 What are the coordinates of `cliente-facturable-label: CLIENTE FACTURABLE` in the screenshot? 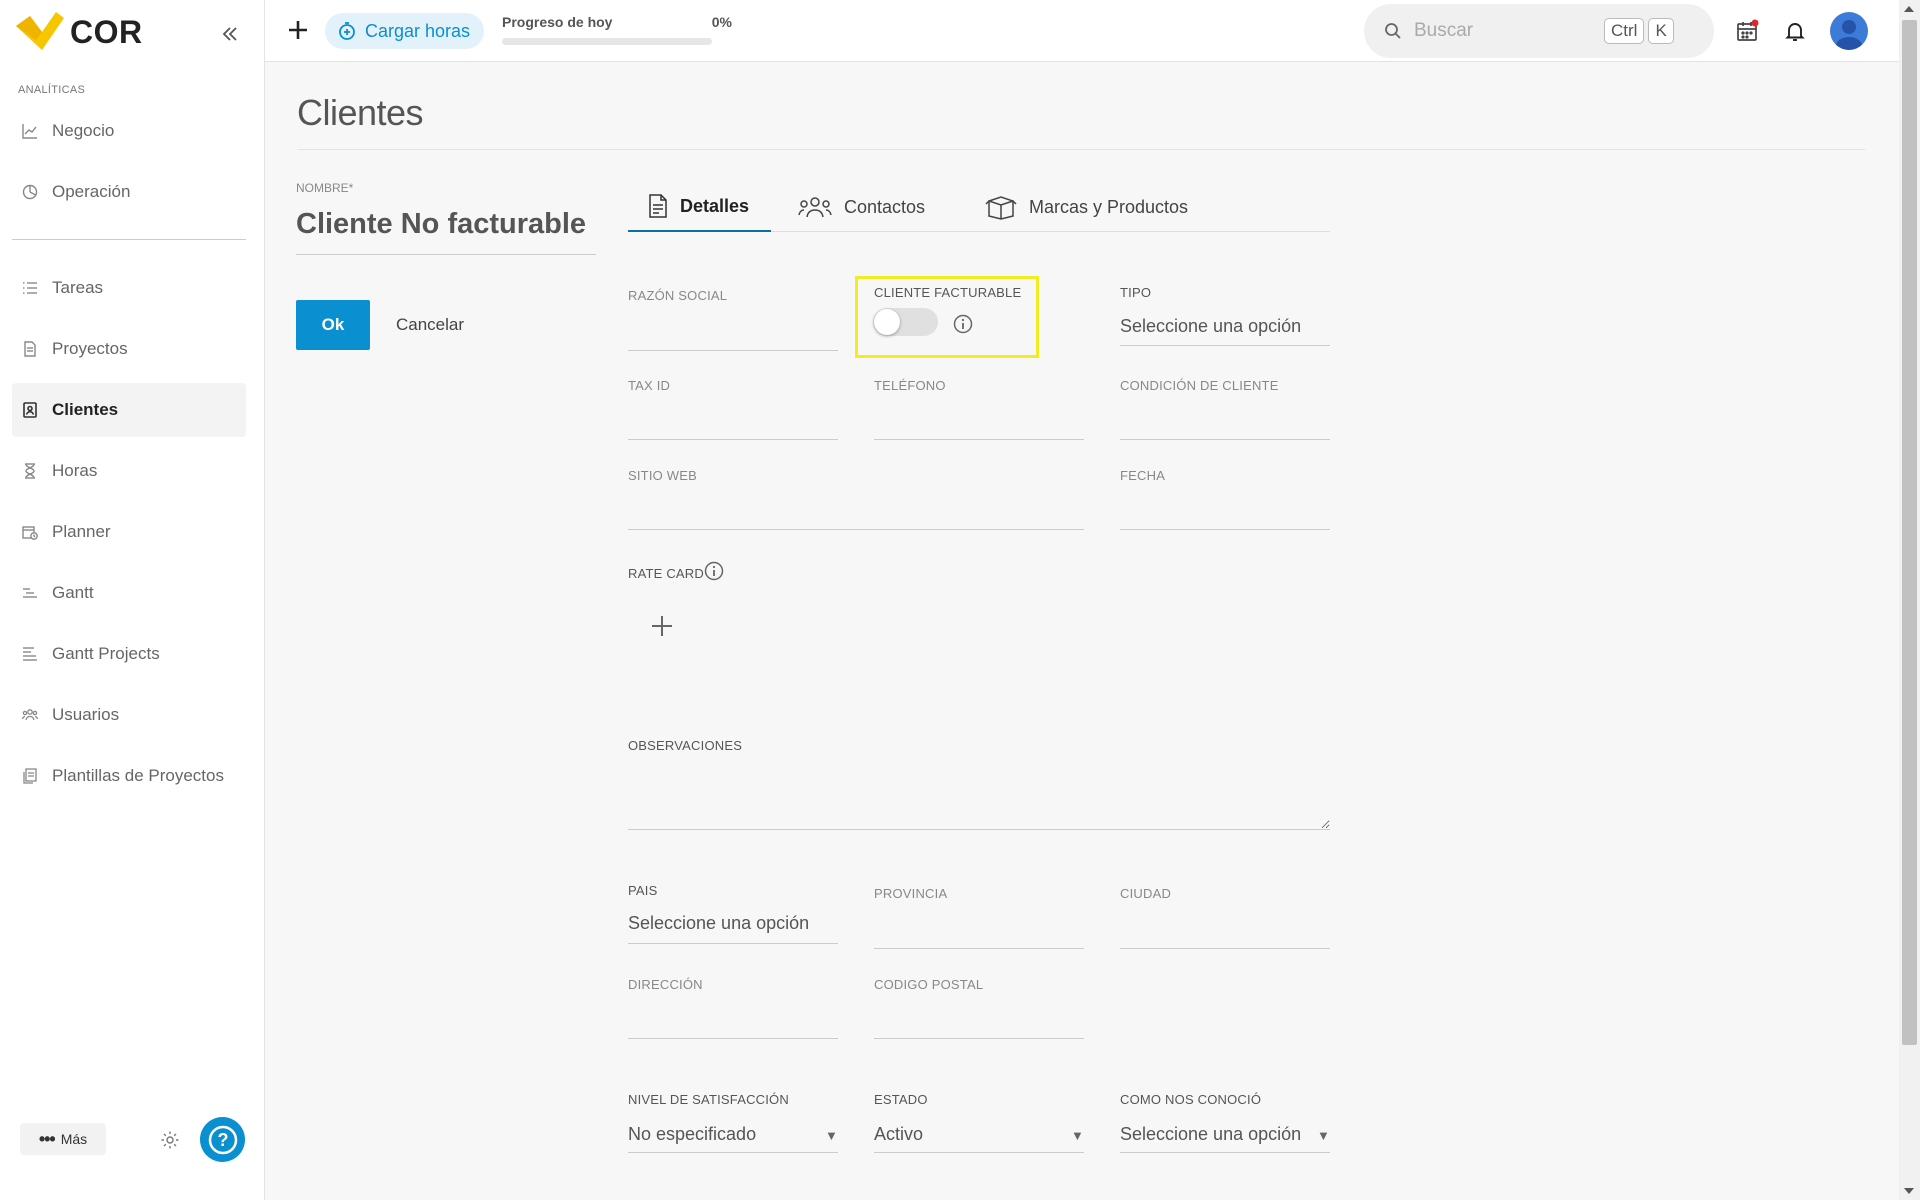 It's located at (948, 292).